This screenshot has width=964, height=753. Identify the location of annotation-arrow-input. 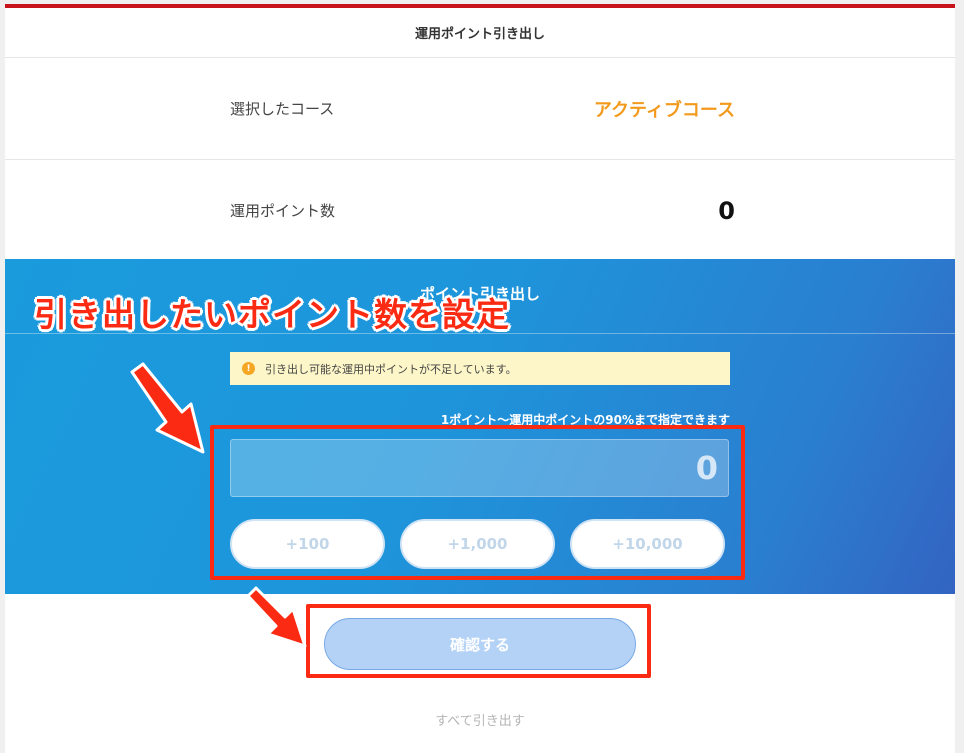
(167, 408).